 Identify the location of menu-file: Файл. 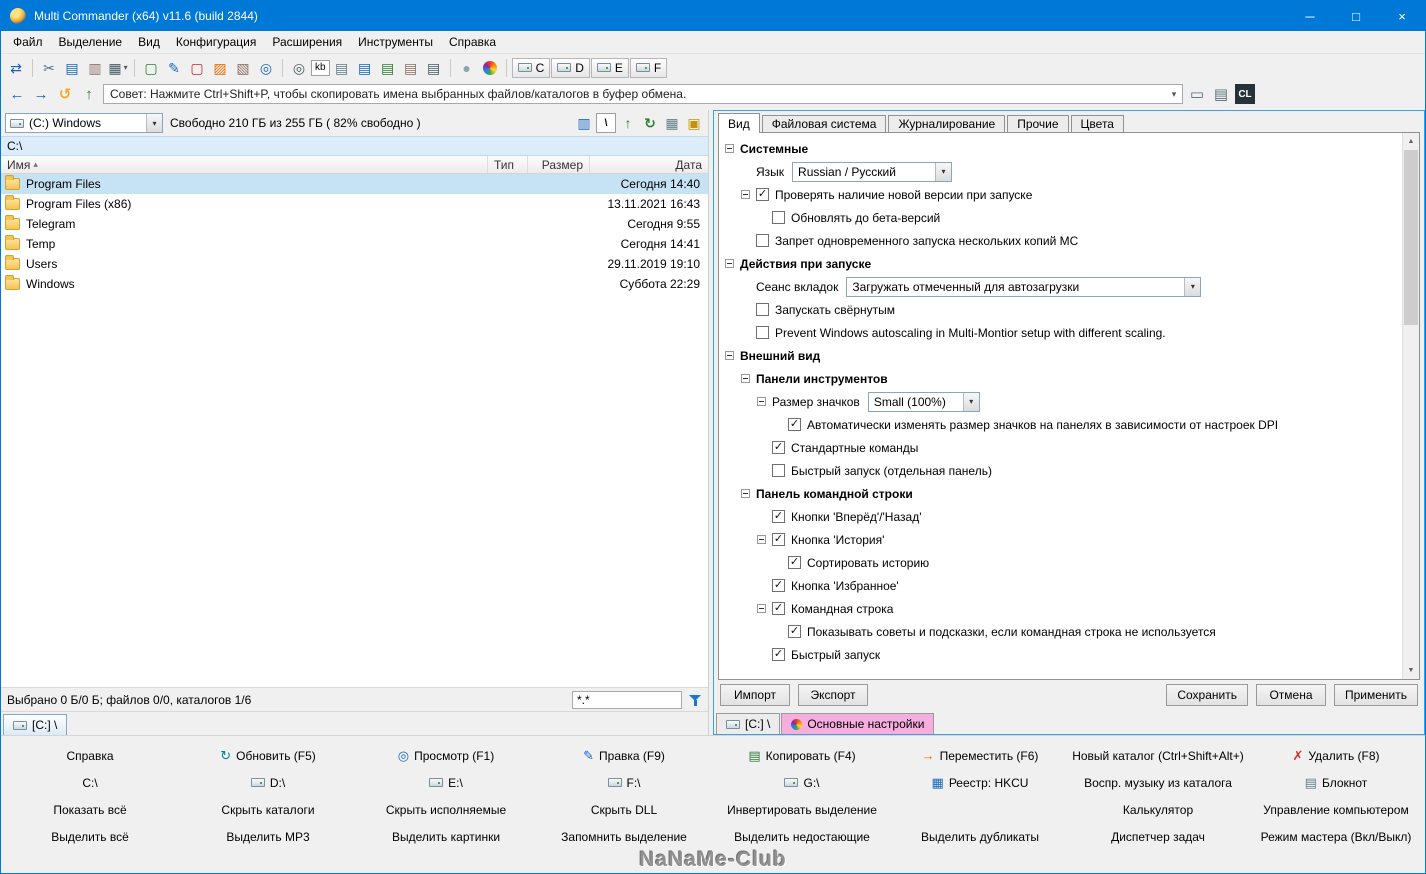
(28, 42).